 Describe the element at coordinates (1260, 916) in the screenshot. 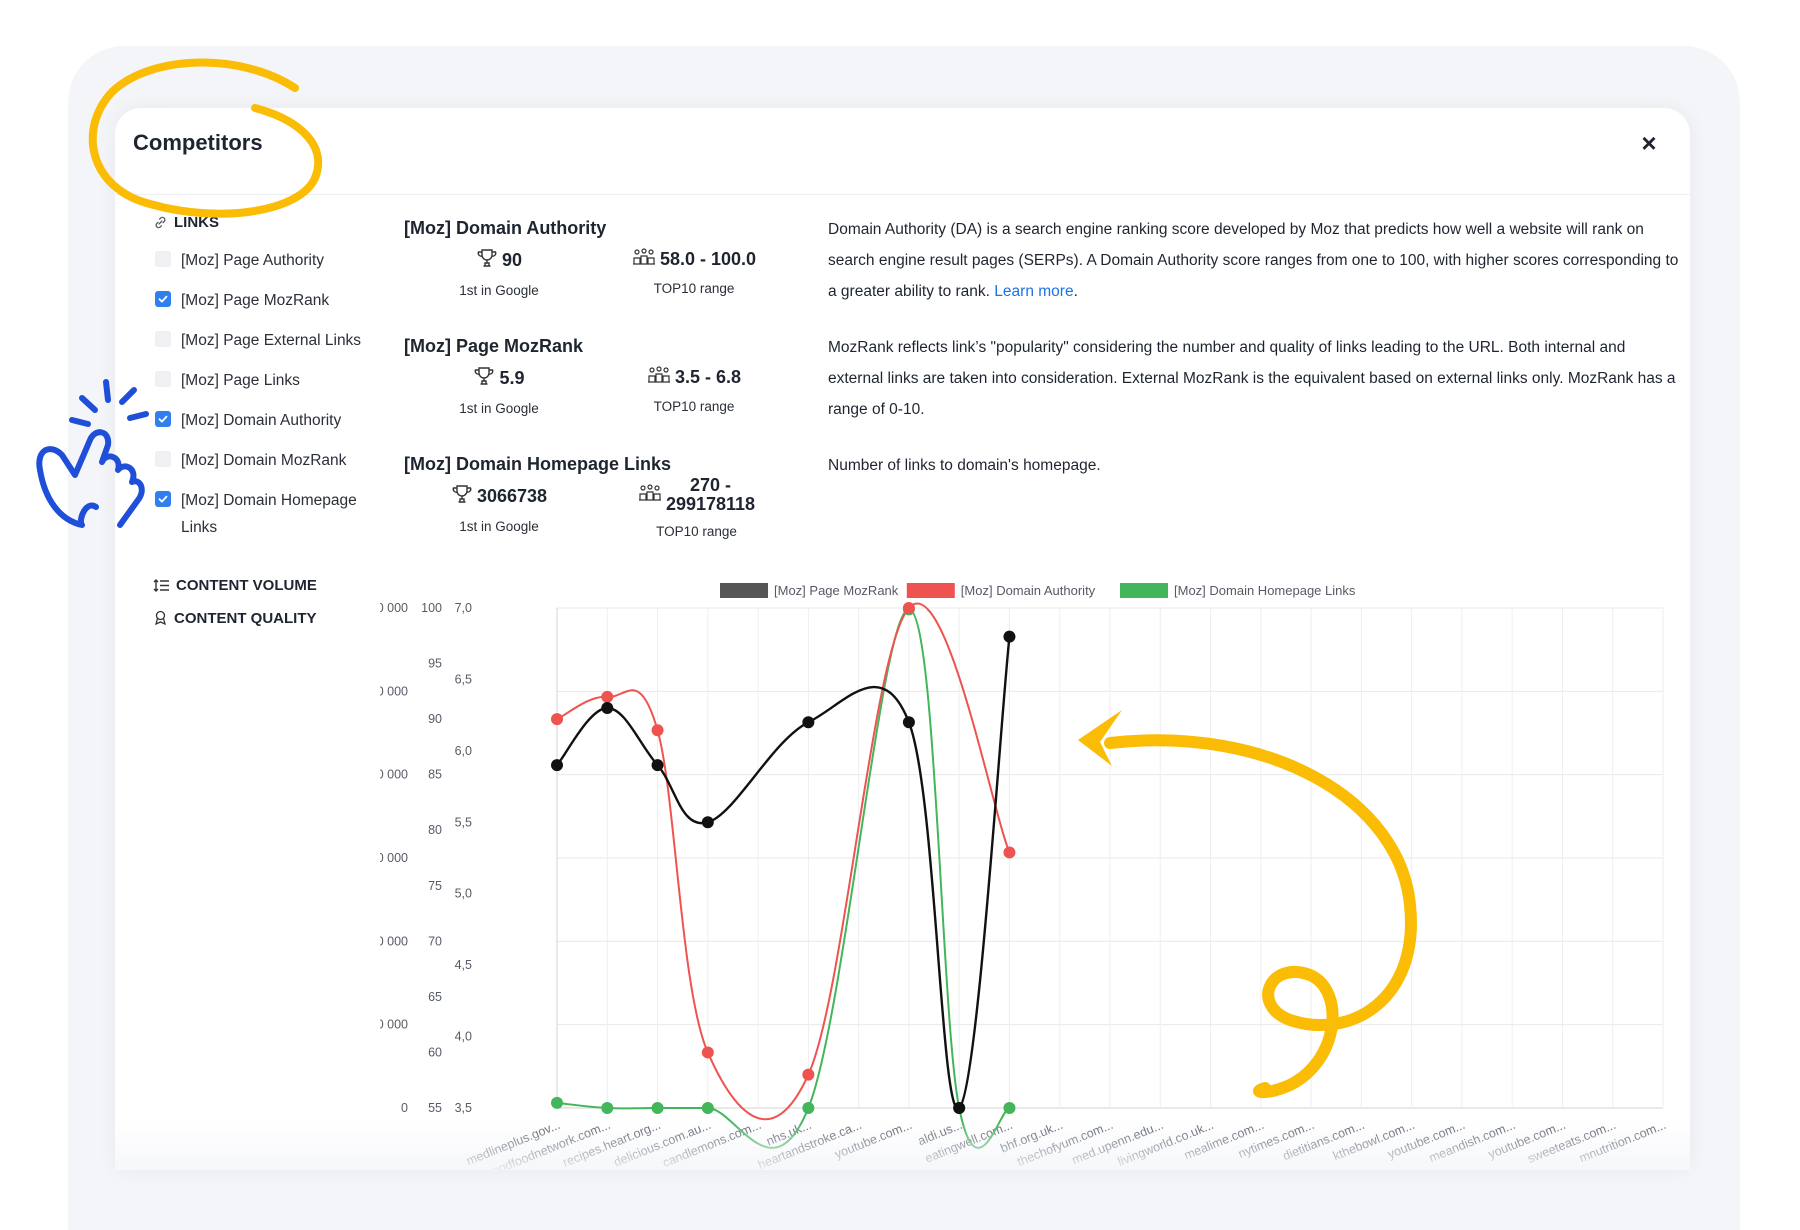

I see `curved-arrow-icon` at that location.